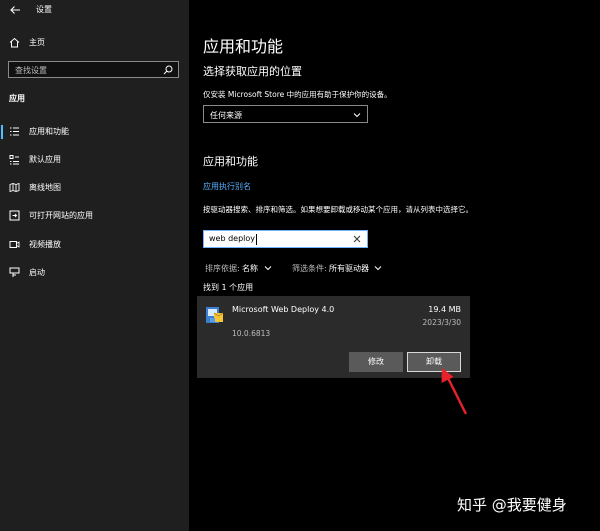  Describe the element at coordinates (15, 10) in the screenshot. I see `back-arrow-icon` at that location.